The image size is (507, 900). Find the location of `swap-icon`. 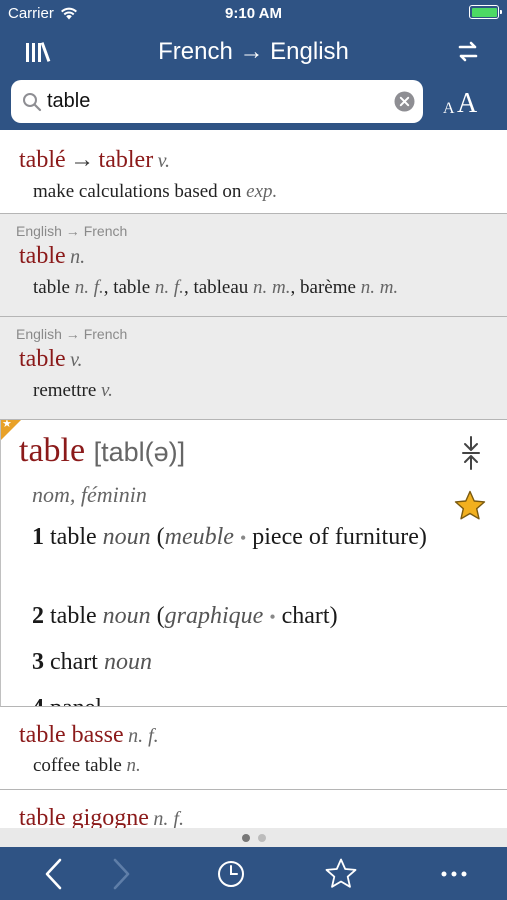

swap-icon is located at coordinates (468, 51).